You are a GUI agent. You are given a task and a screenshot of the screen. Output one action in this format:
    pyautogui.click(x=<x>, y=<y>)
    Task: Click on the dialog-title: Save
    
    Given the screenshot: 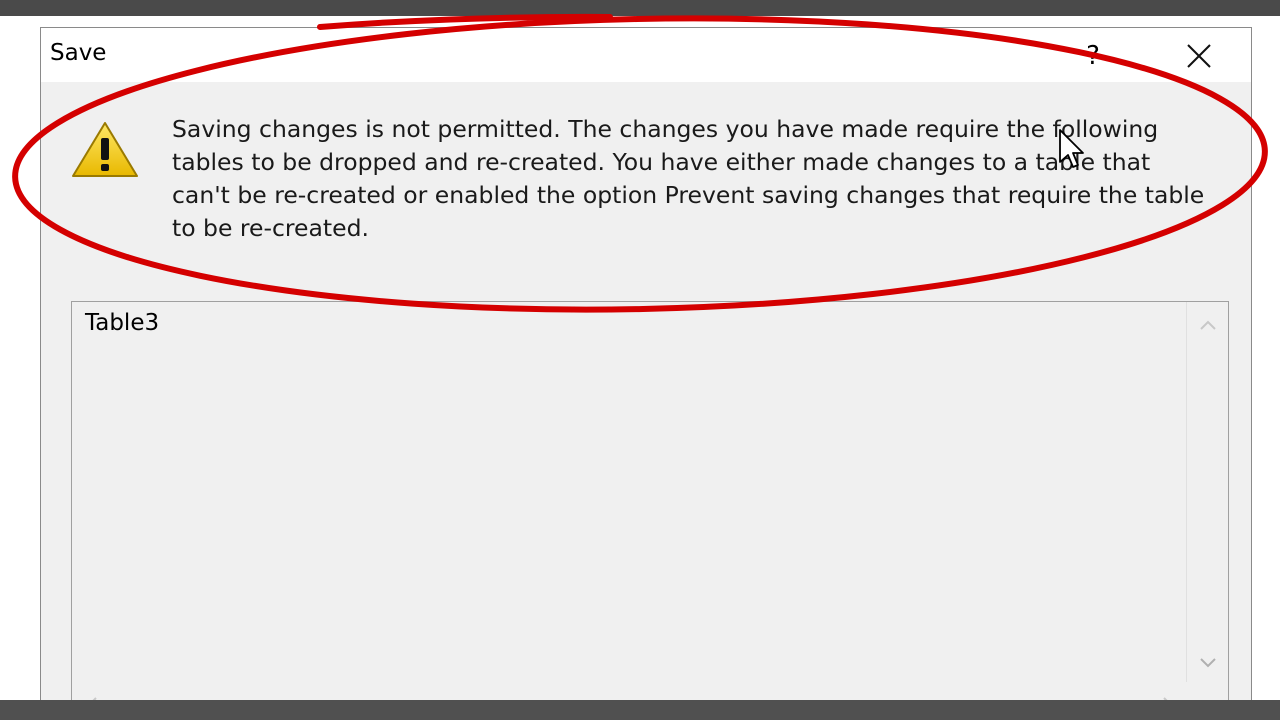 What is the action you would take?
    pyautogui.click(x=78, y=53)
    